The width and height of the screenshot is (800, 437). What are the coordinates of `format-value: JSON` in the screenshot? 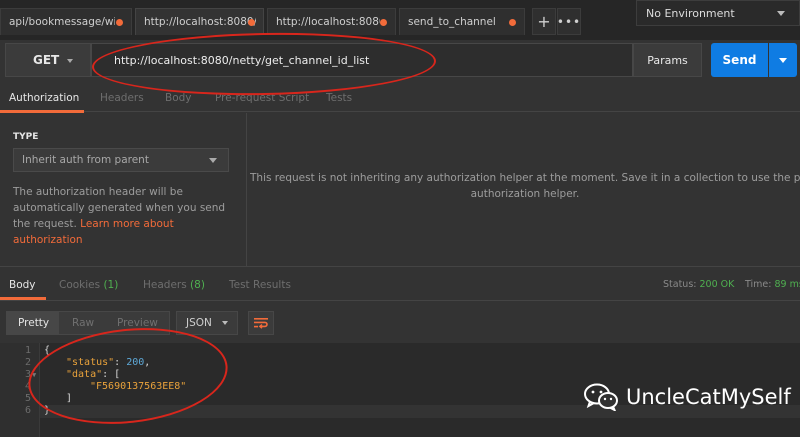 It's located at (199, 323).